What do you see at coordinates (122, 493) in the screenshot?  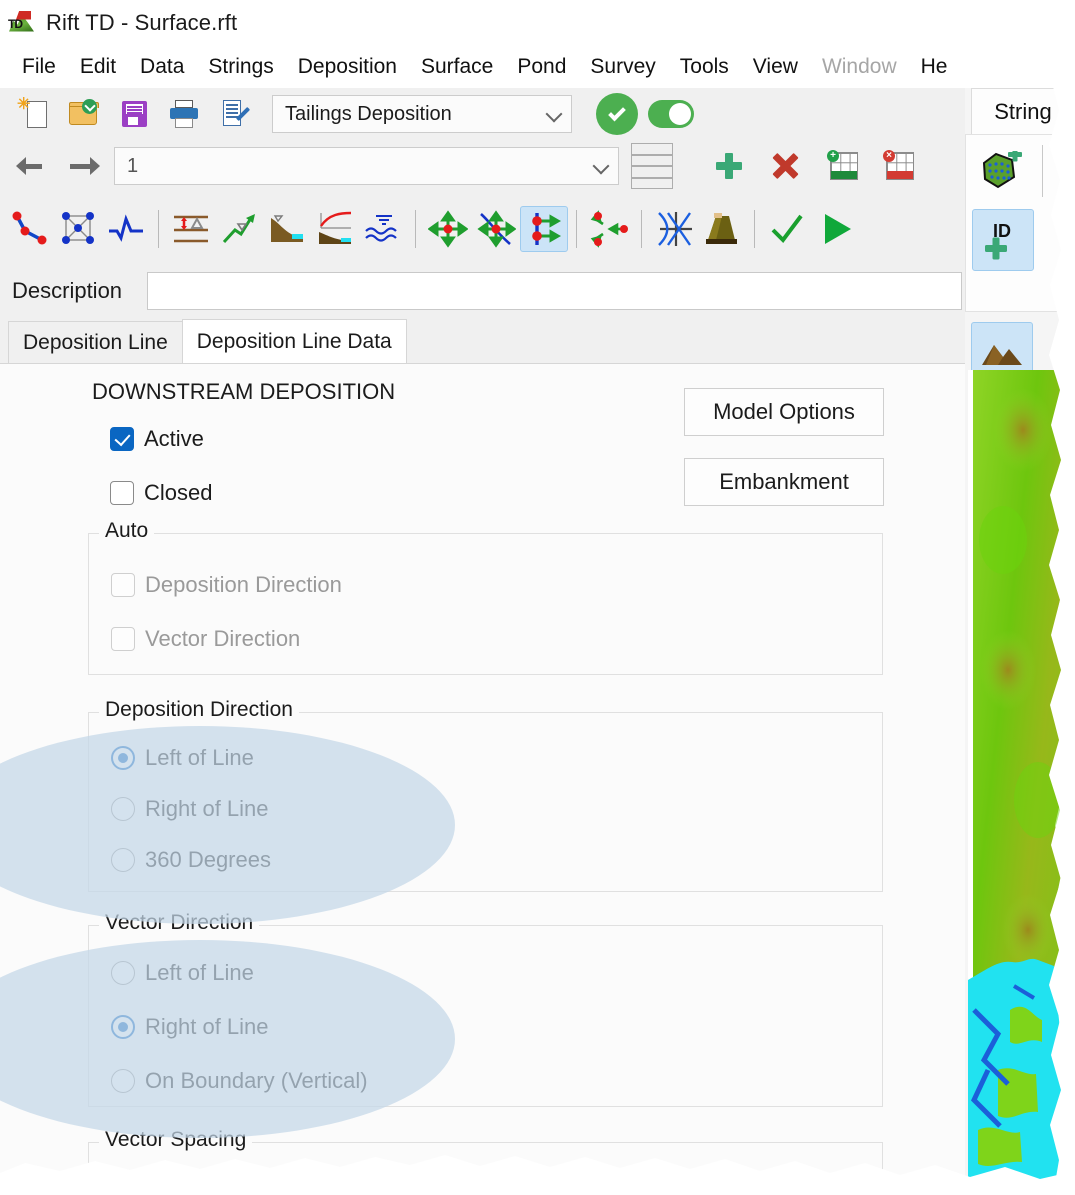 I see `closed-checkbox` at bounding box center [122, 493].